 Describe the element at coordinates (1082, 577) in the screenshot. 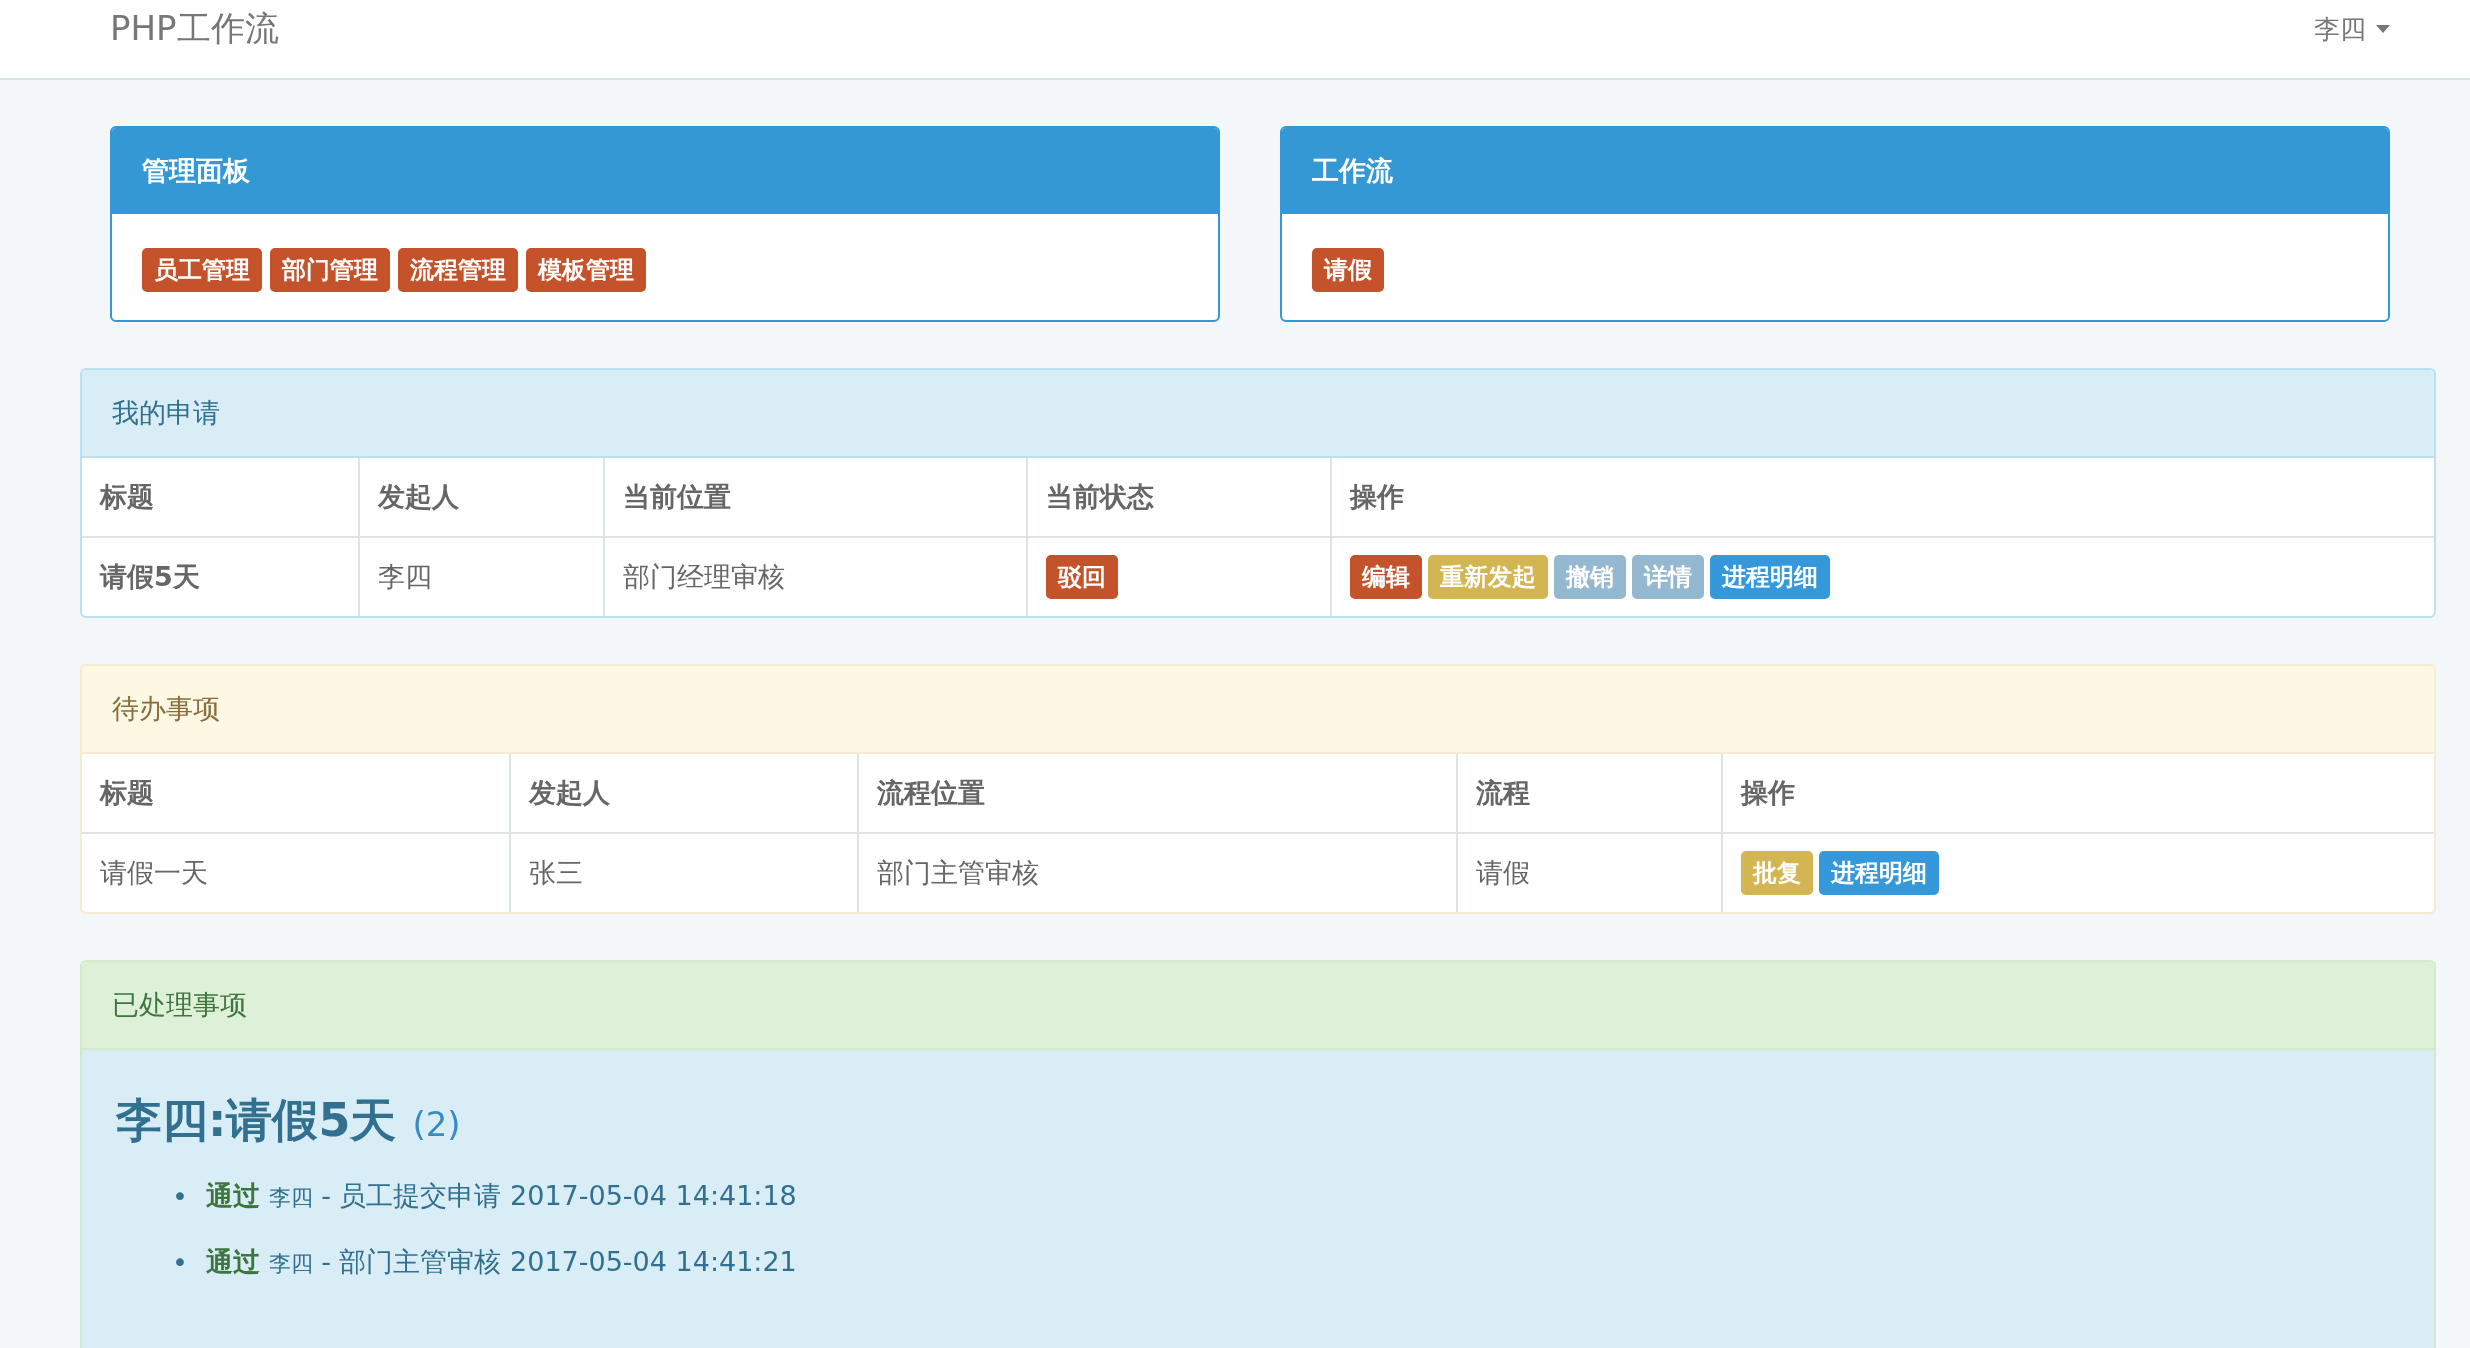

I see `status-label: 驳回` at that location.